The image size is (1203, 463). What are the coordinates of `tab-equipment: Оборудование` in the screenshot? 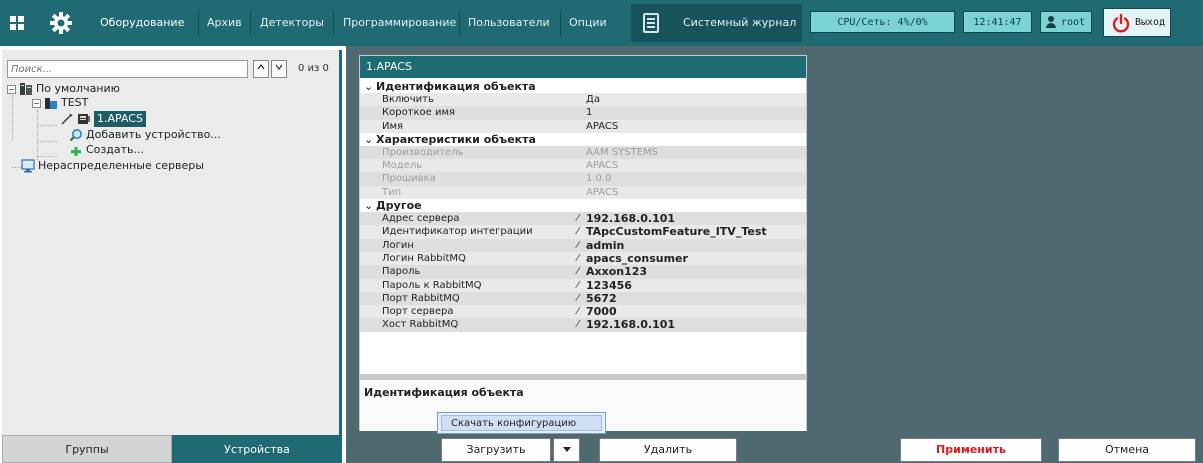 It's located at (142, 23).